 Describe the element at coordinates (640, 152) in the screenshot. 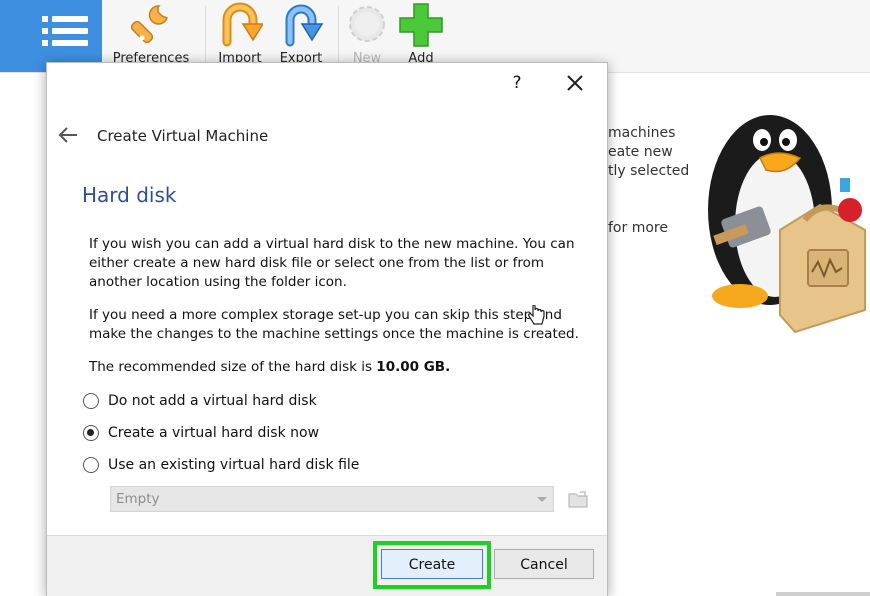

I see `welcome-line: eate new` at that location.